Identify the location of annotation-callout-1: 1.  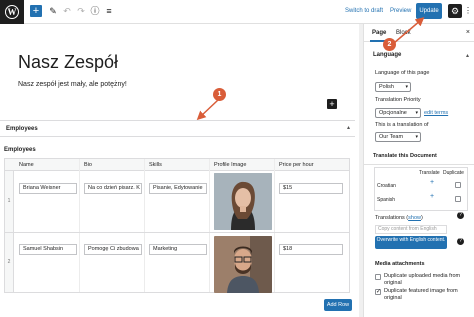
(219, 94).